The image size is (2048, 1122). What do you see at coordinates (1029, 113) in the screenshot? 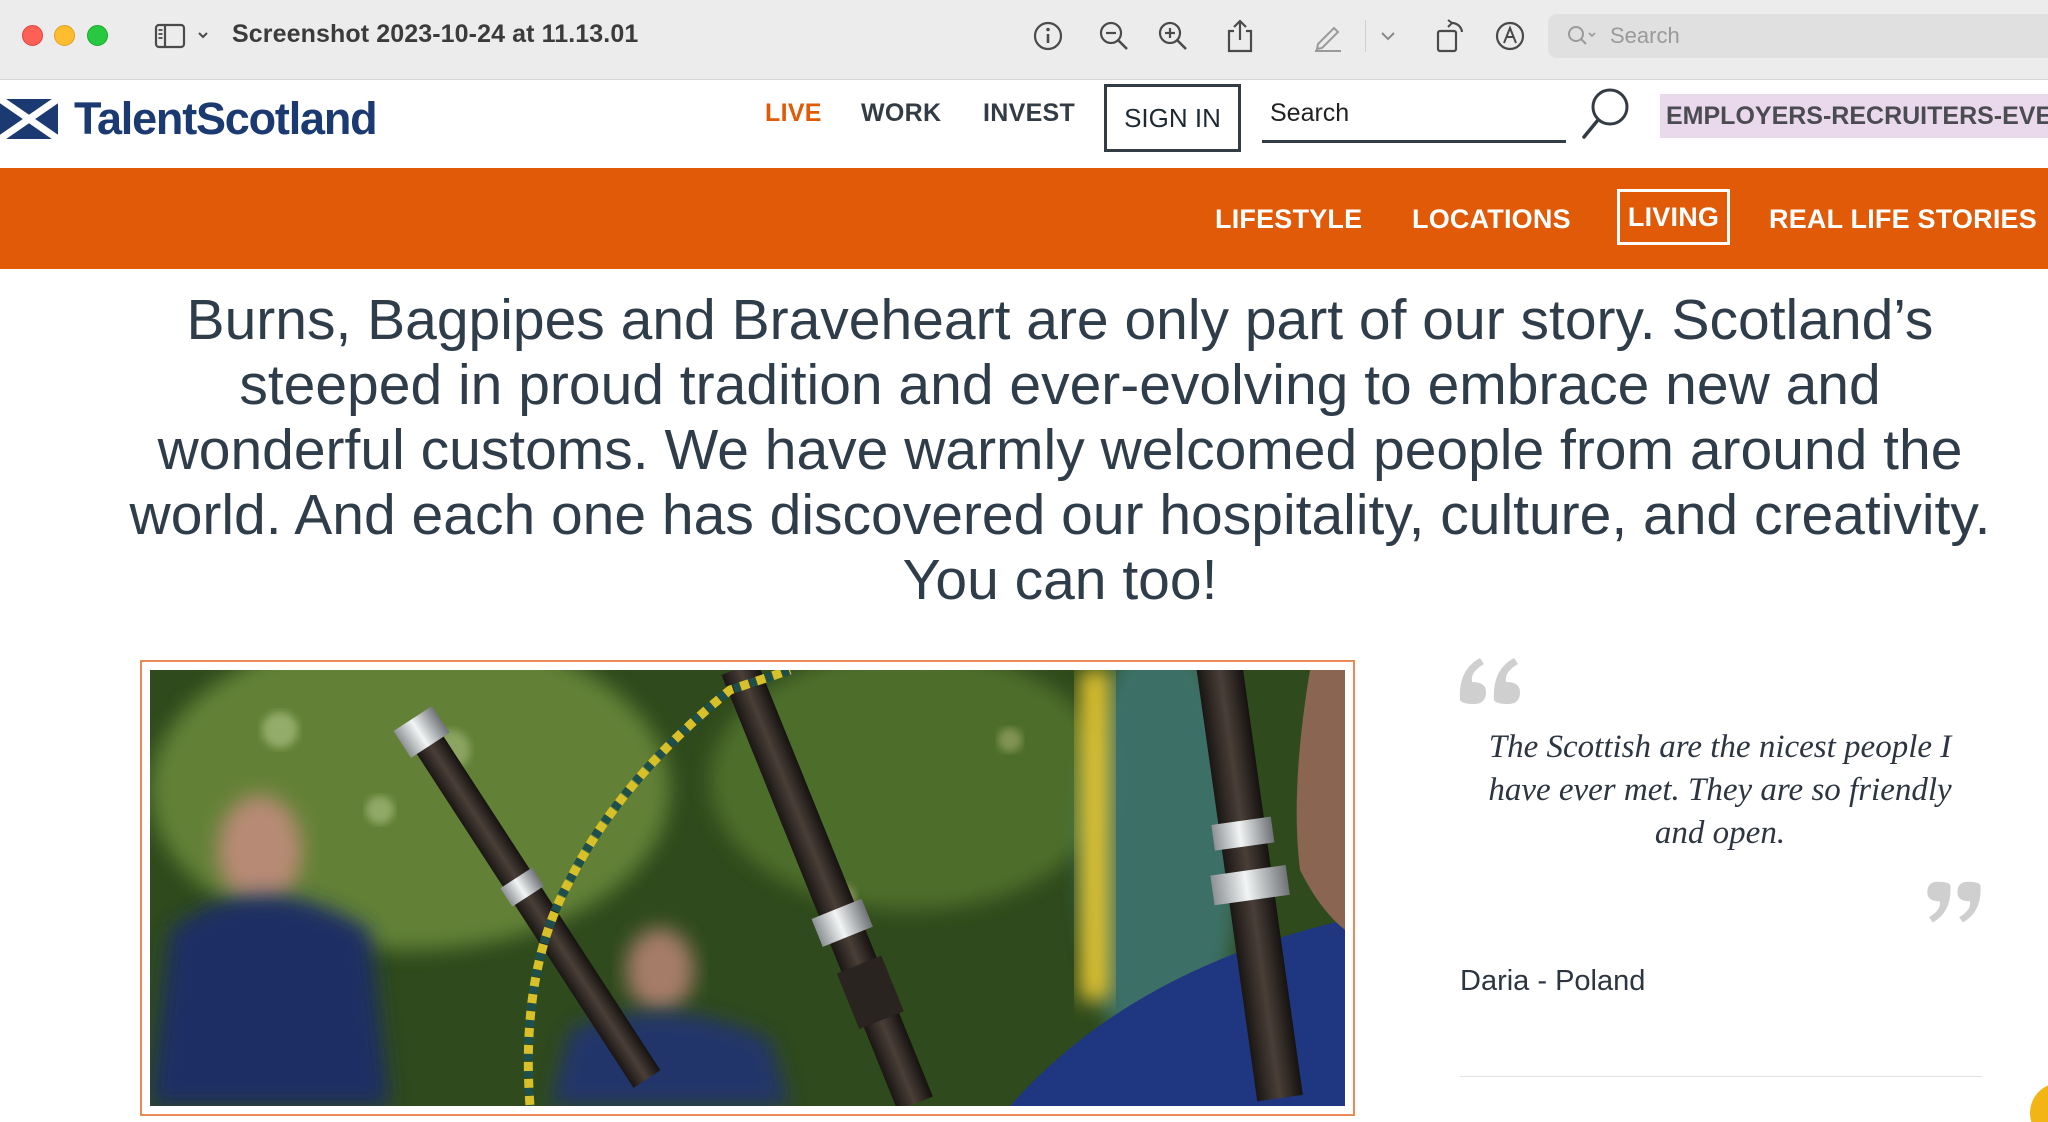
I see `nav-invest-link: INVEST` at bounding box center [1029, 113].